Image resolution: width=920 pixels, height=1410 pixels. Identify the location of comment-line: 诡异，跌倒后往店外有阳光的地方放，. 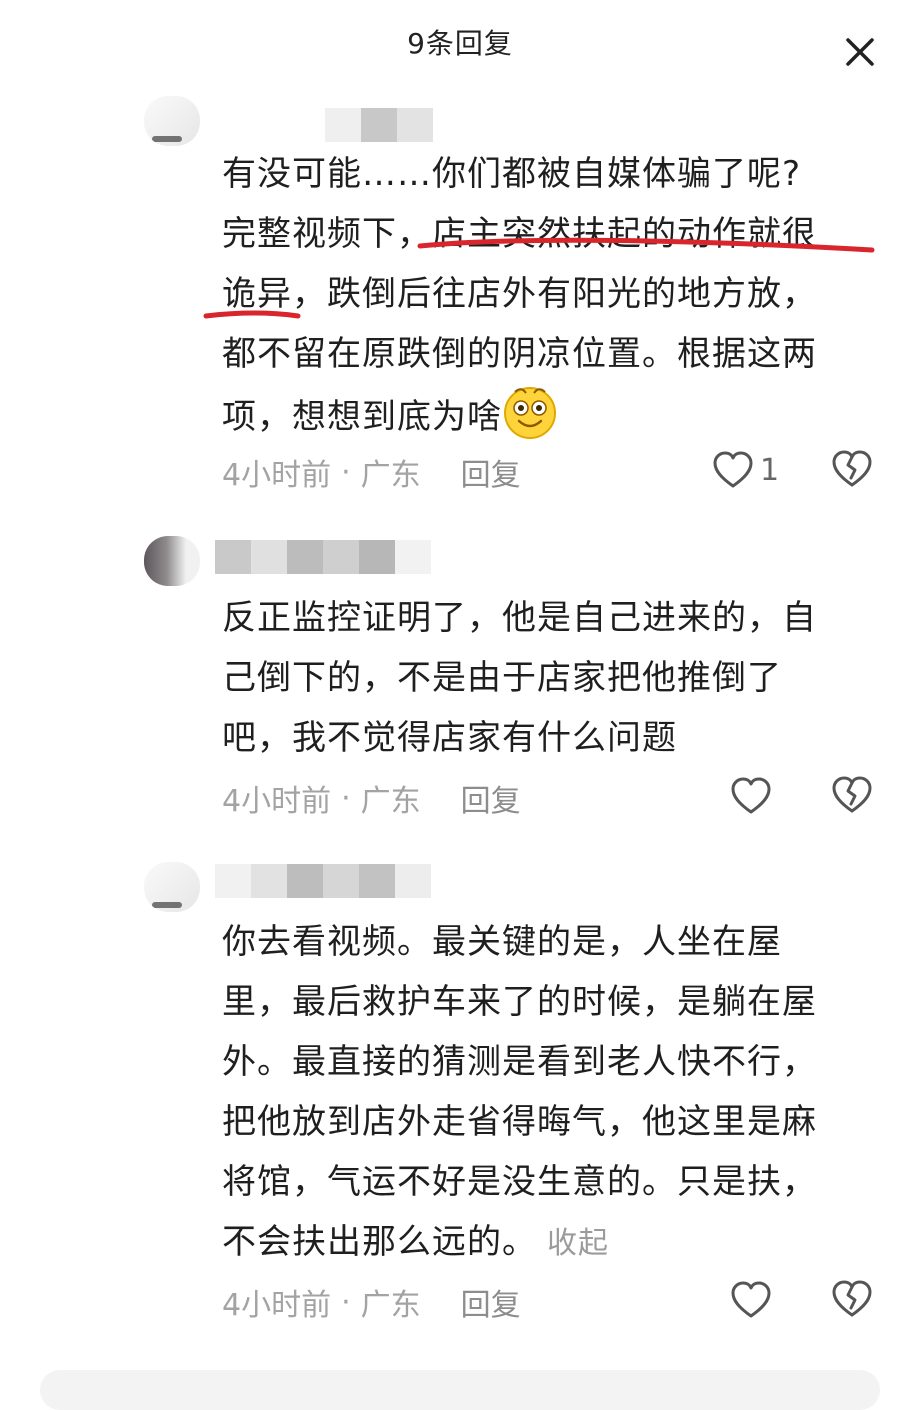
(519, 294).